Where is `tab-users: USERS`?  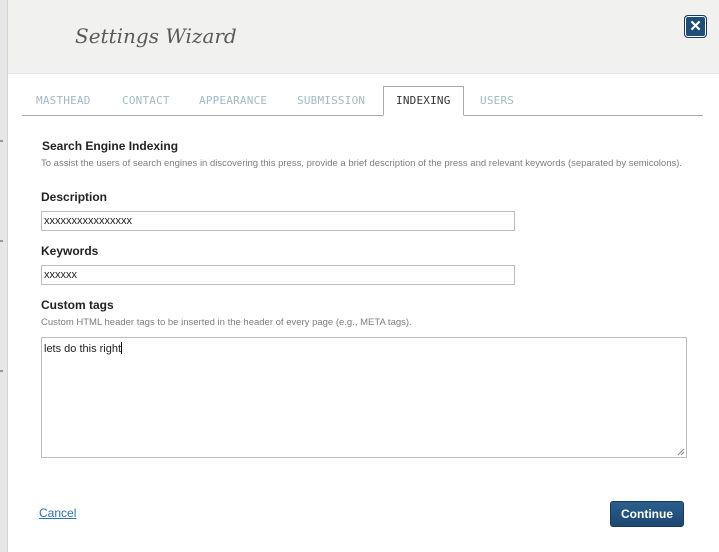 tab-users: USERS is located at coordinates (497, 100).